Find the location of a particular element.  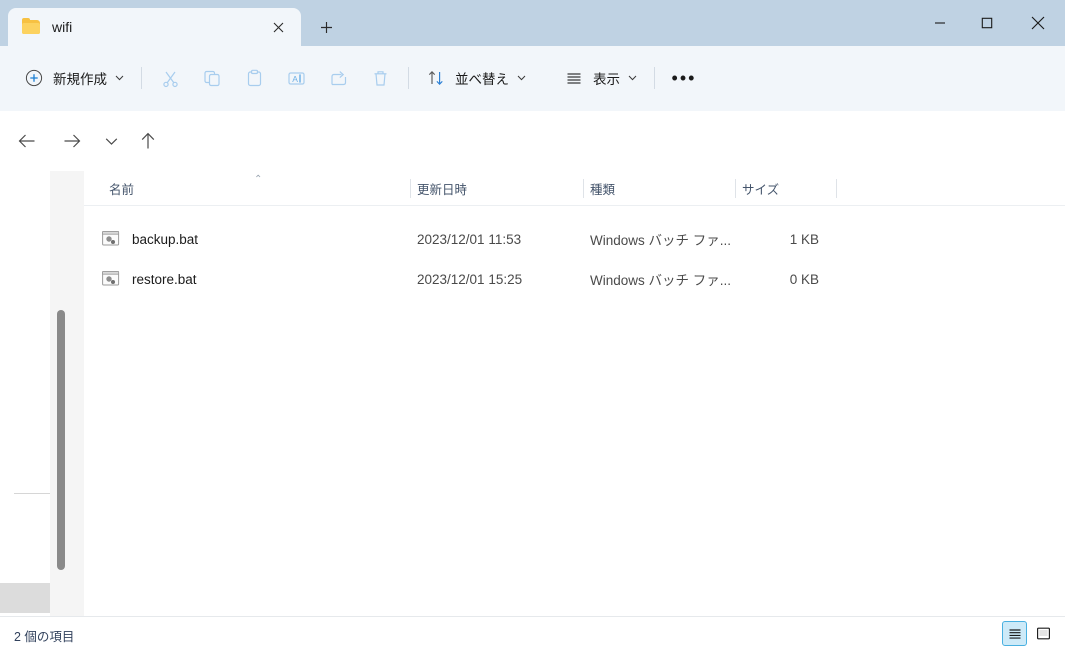

header-underline is located at coordinates (574, 205).